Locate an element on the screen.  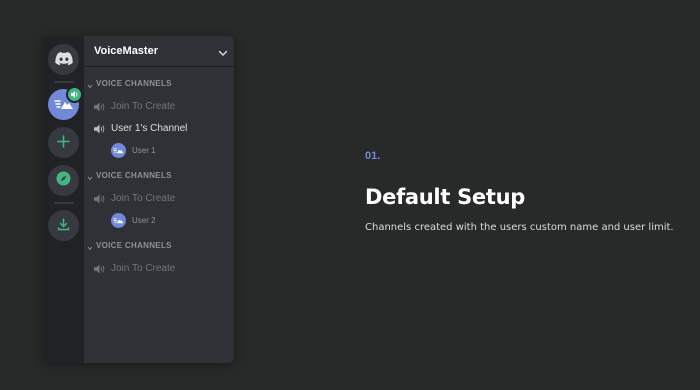
explore-button is located at coordinates (63, 180).